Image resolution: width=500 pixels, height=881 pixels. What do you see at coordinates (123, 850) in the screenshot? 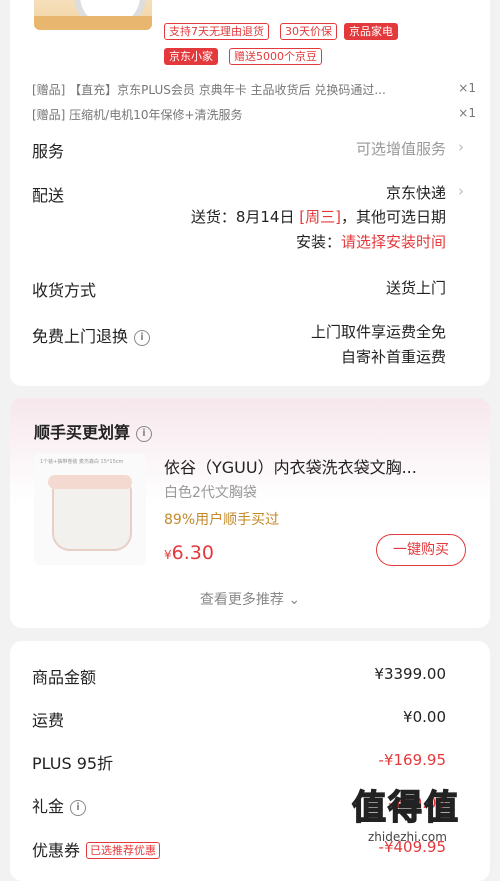
I see `coupon-badge: 已选推荐优惠` at bounding box center [123, 850].